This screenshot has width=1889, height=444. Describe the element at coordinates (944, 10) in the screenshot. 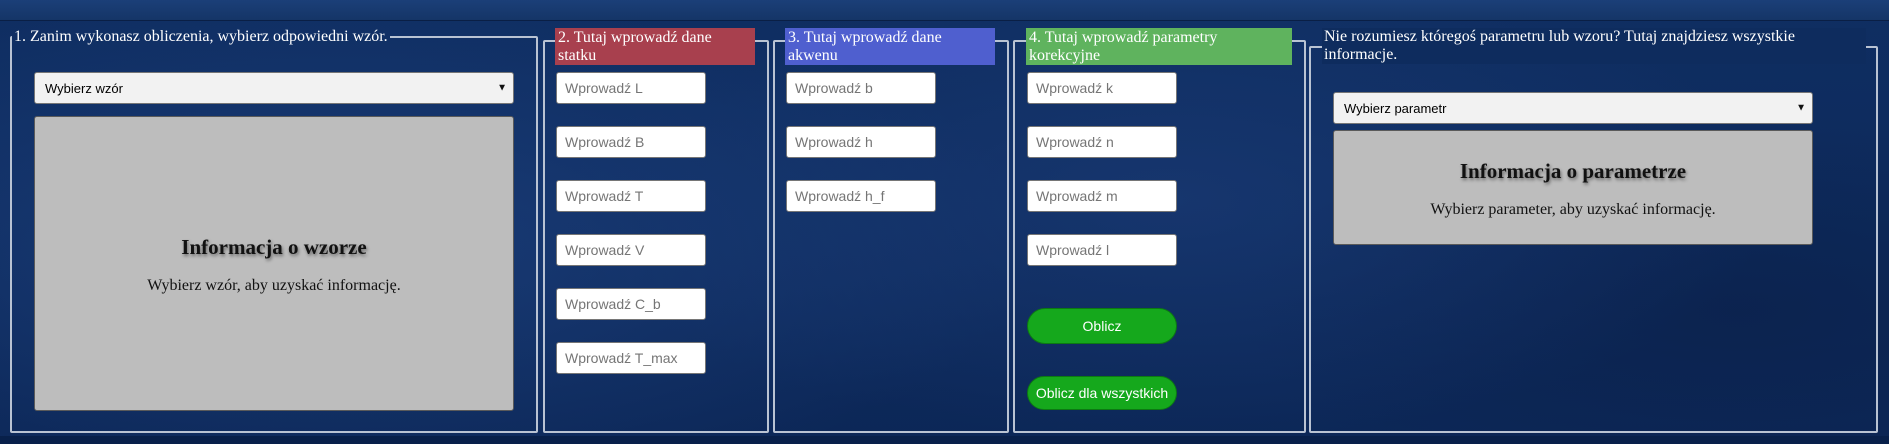

I see `top-bar` at that location.